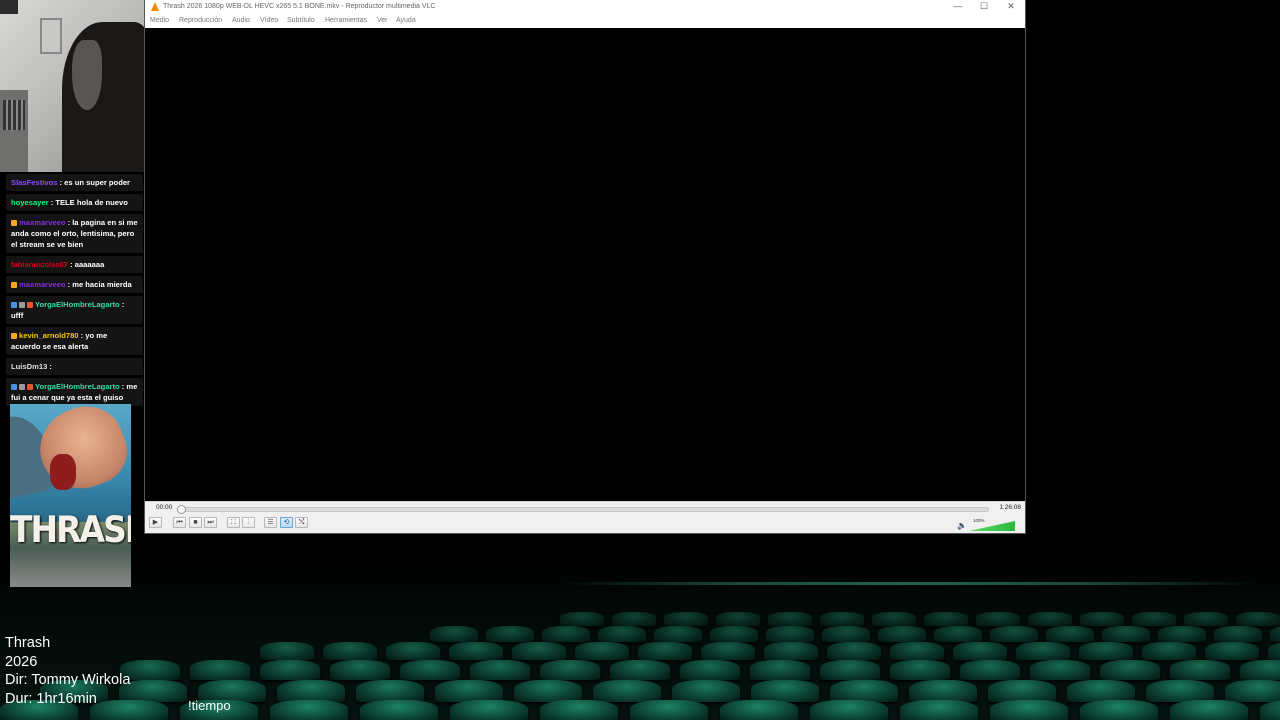  I want to click on menu-video: Vídeo, so click(269, 21).